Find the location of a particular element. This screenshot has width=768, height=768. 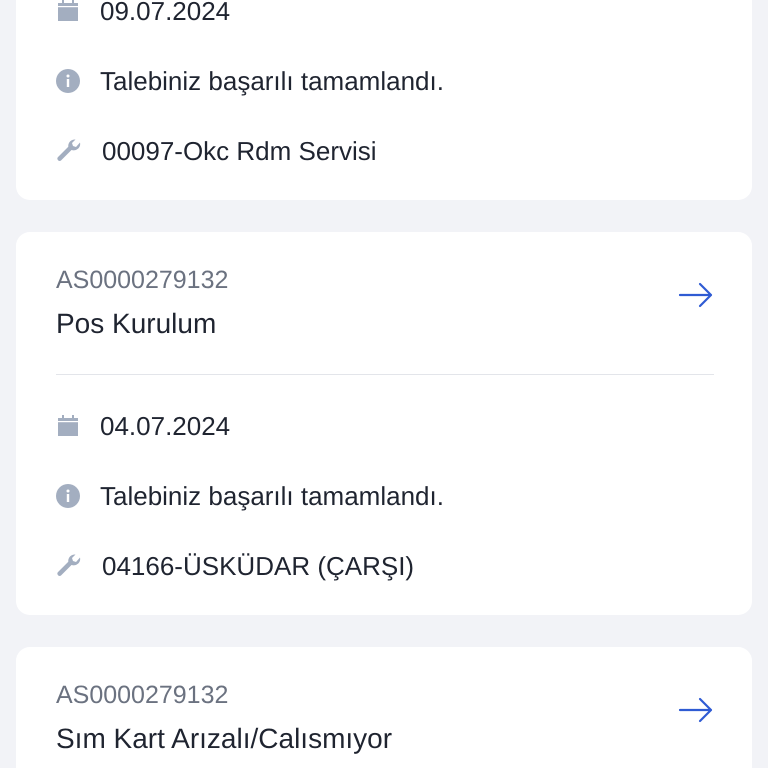

detail-text: 09.07.2024 is located at coordinates (165, 13).